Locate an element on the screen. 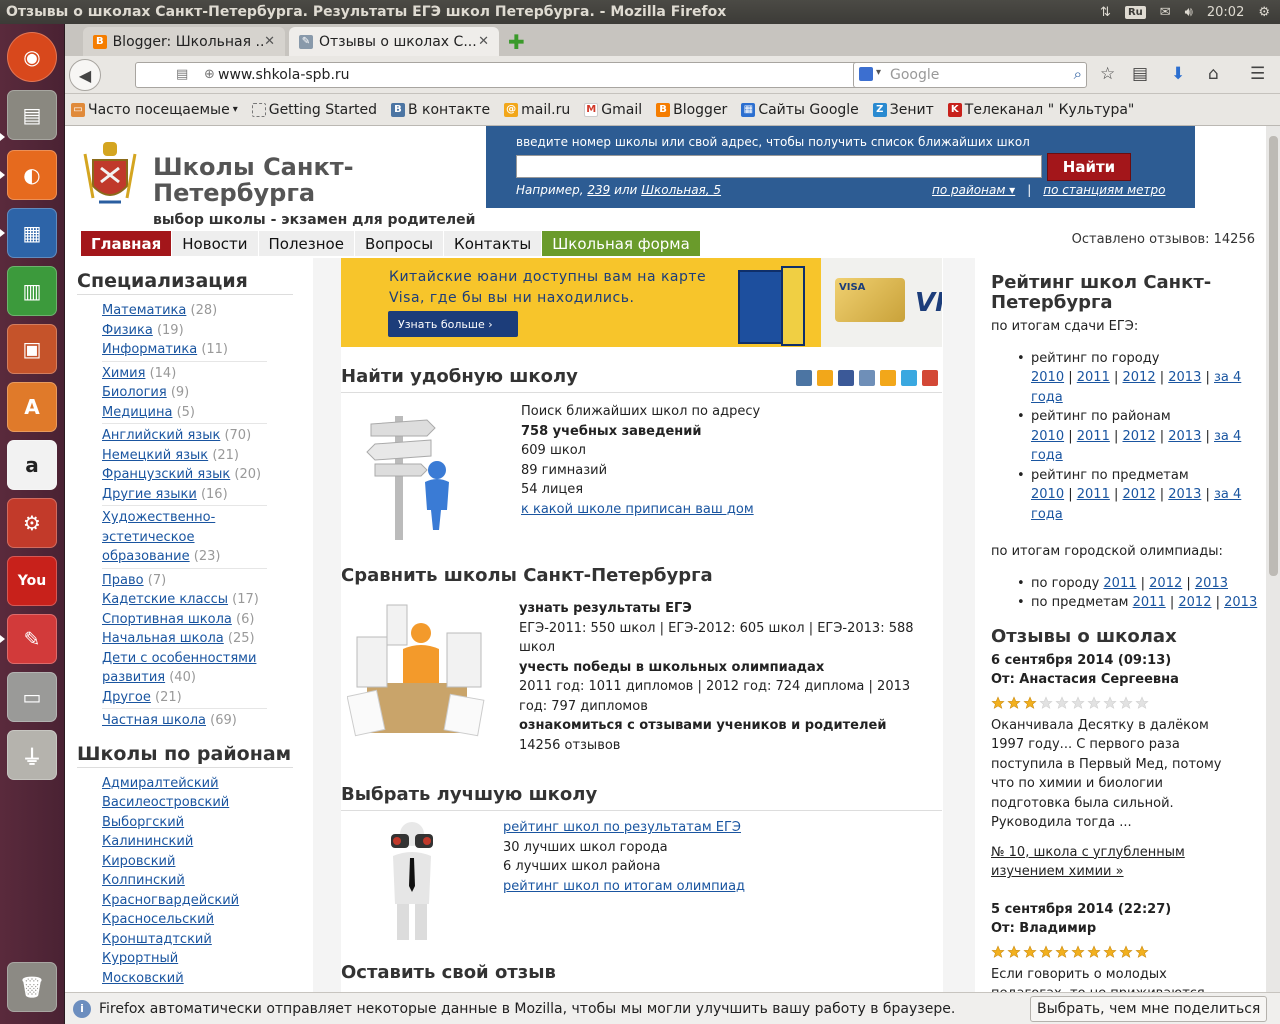  system-settings-icon: ⚙ is located at coordinates (32, 523).